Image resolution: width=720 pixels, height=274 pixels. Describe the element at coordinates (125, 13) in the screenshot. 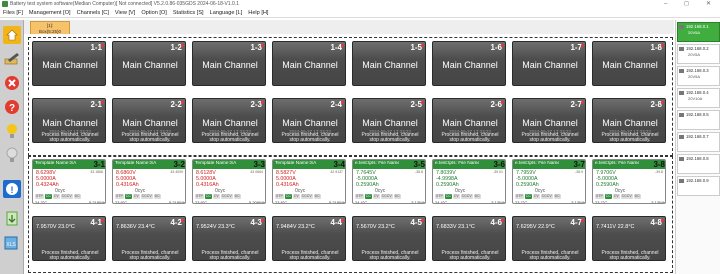

I see `menu-view: View [V]` at that location.